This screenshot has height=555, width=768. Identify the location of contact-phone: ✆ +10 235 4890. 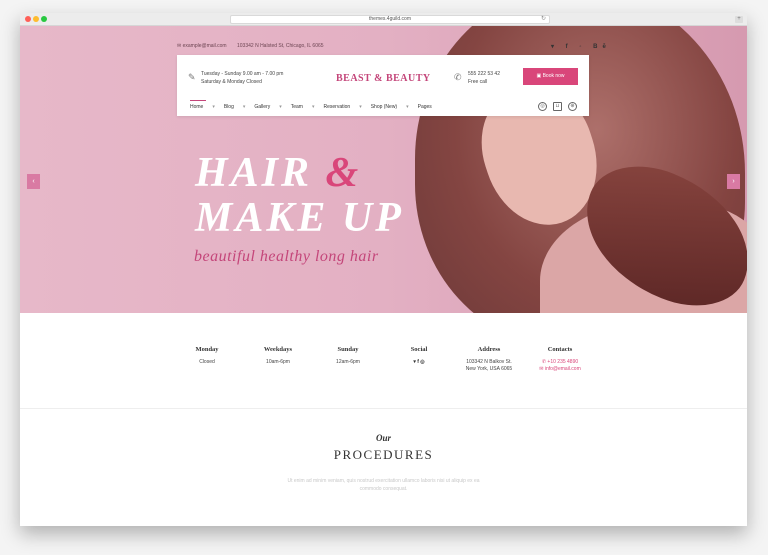
(560, 362).